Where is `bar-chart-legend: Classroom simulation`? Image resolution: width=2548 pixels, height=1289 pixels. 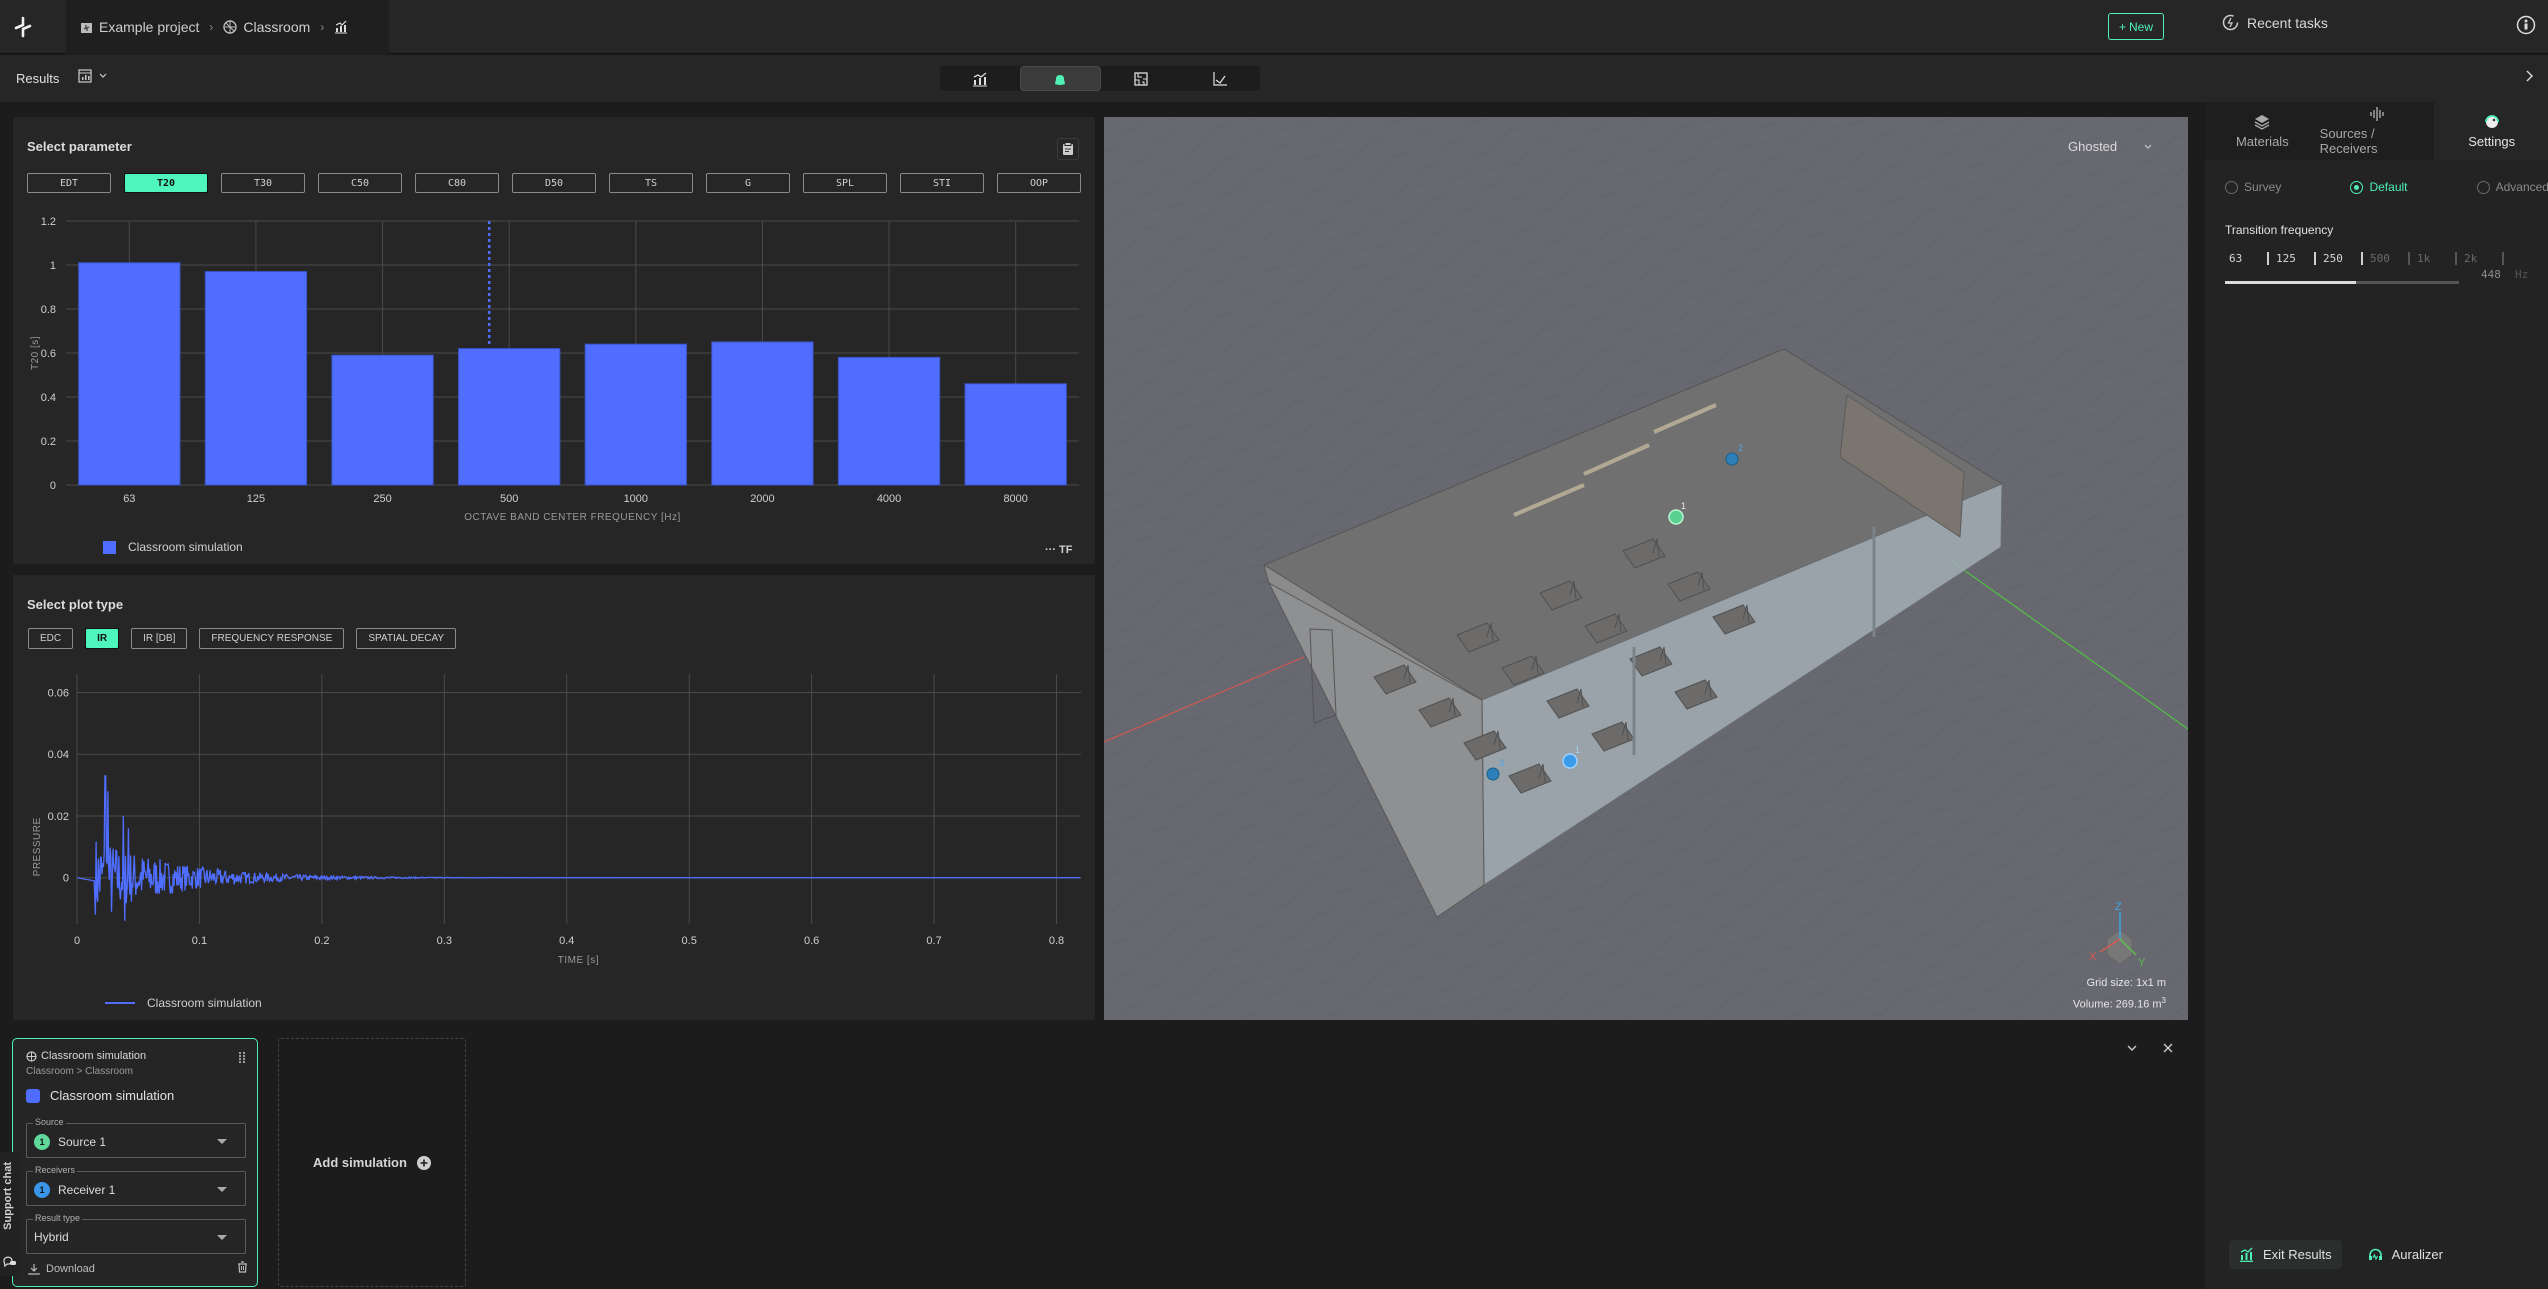
bar-chart-legend: Classroom simulation is located at coordinates (173, 547).